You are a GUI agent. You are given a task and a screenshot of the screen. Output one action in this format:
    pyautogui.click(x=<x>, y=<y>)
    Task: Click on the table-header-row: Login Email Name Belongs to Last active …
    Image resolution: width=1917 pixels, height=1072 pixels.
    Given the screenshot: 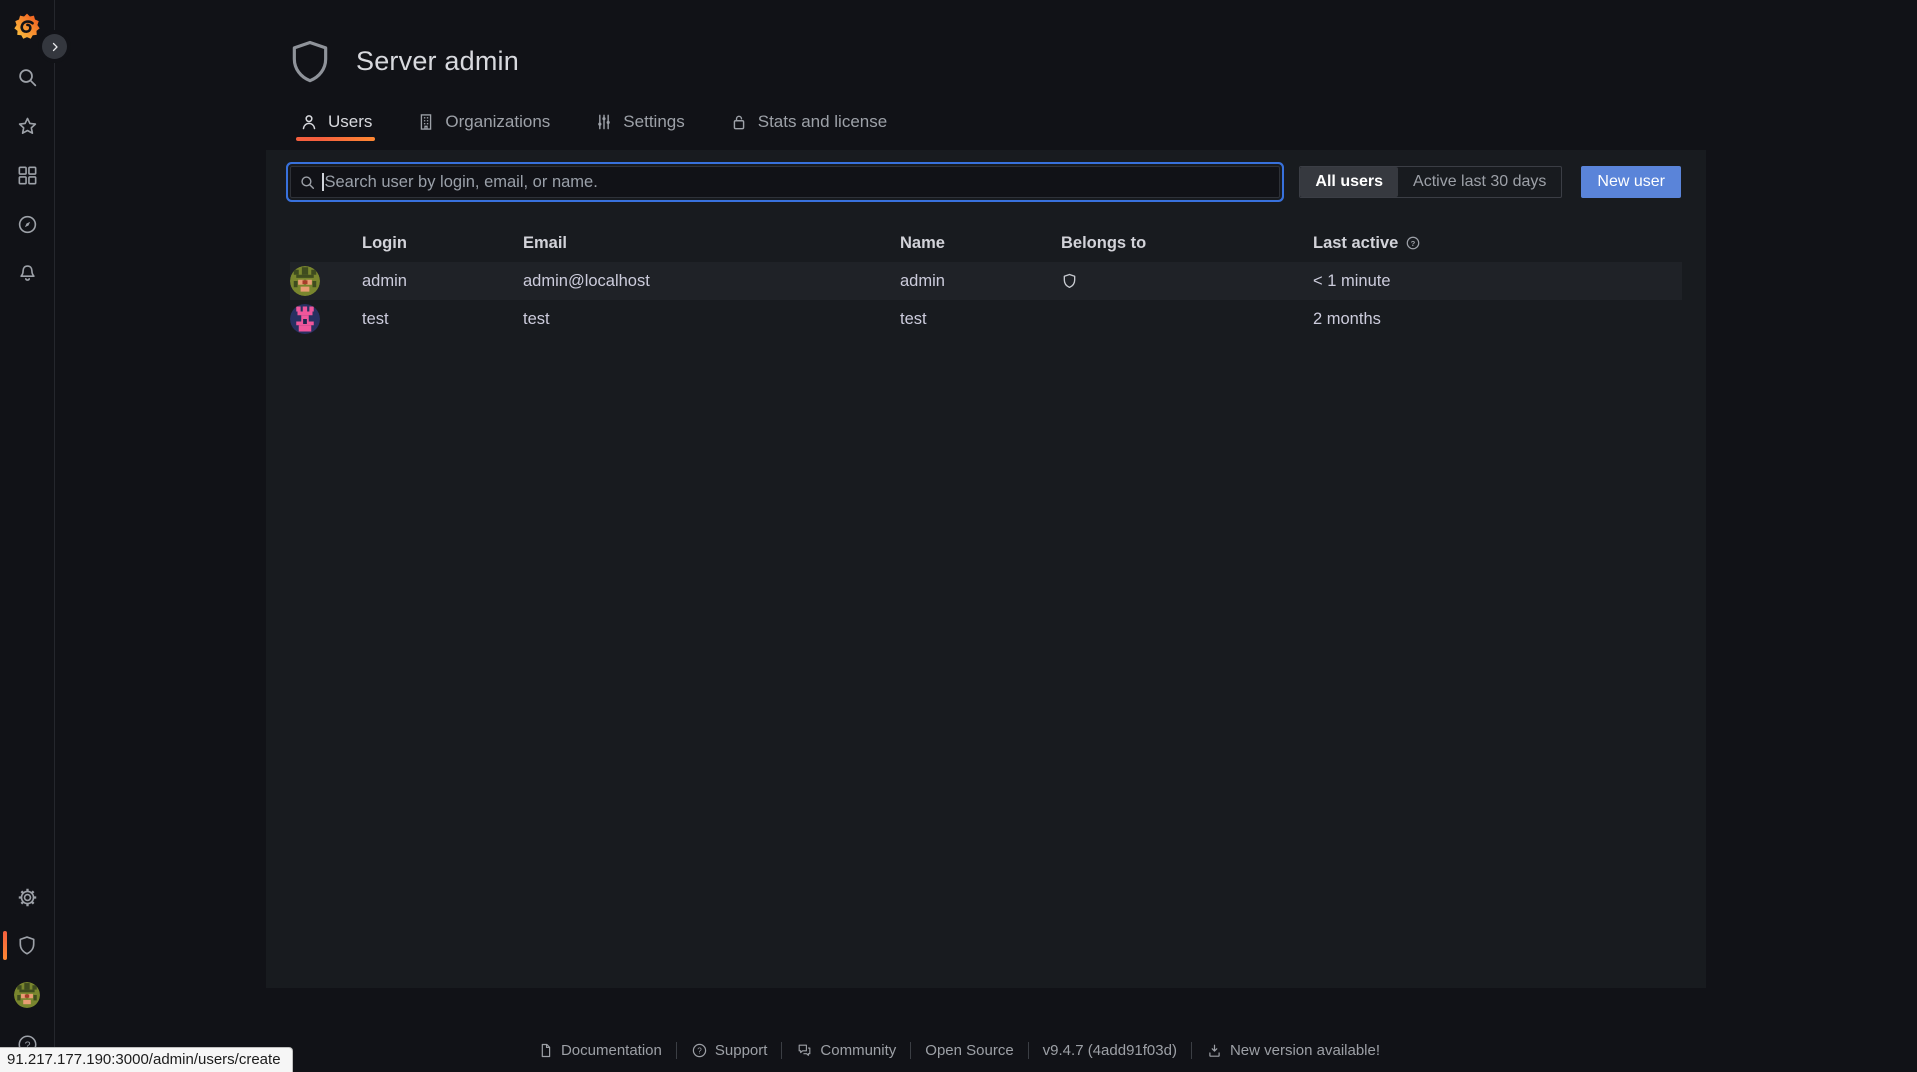 What is the action you would take?
    pyautogui.click(x=986, y=243)
    